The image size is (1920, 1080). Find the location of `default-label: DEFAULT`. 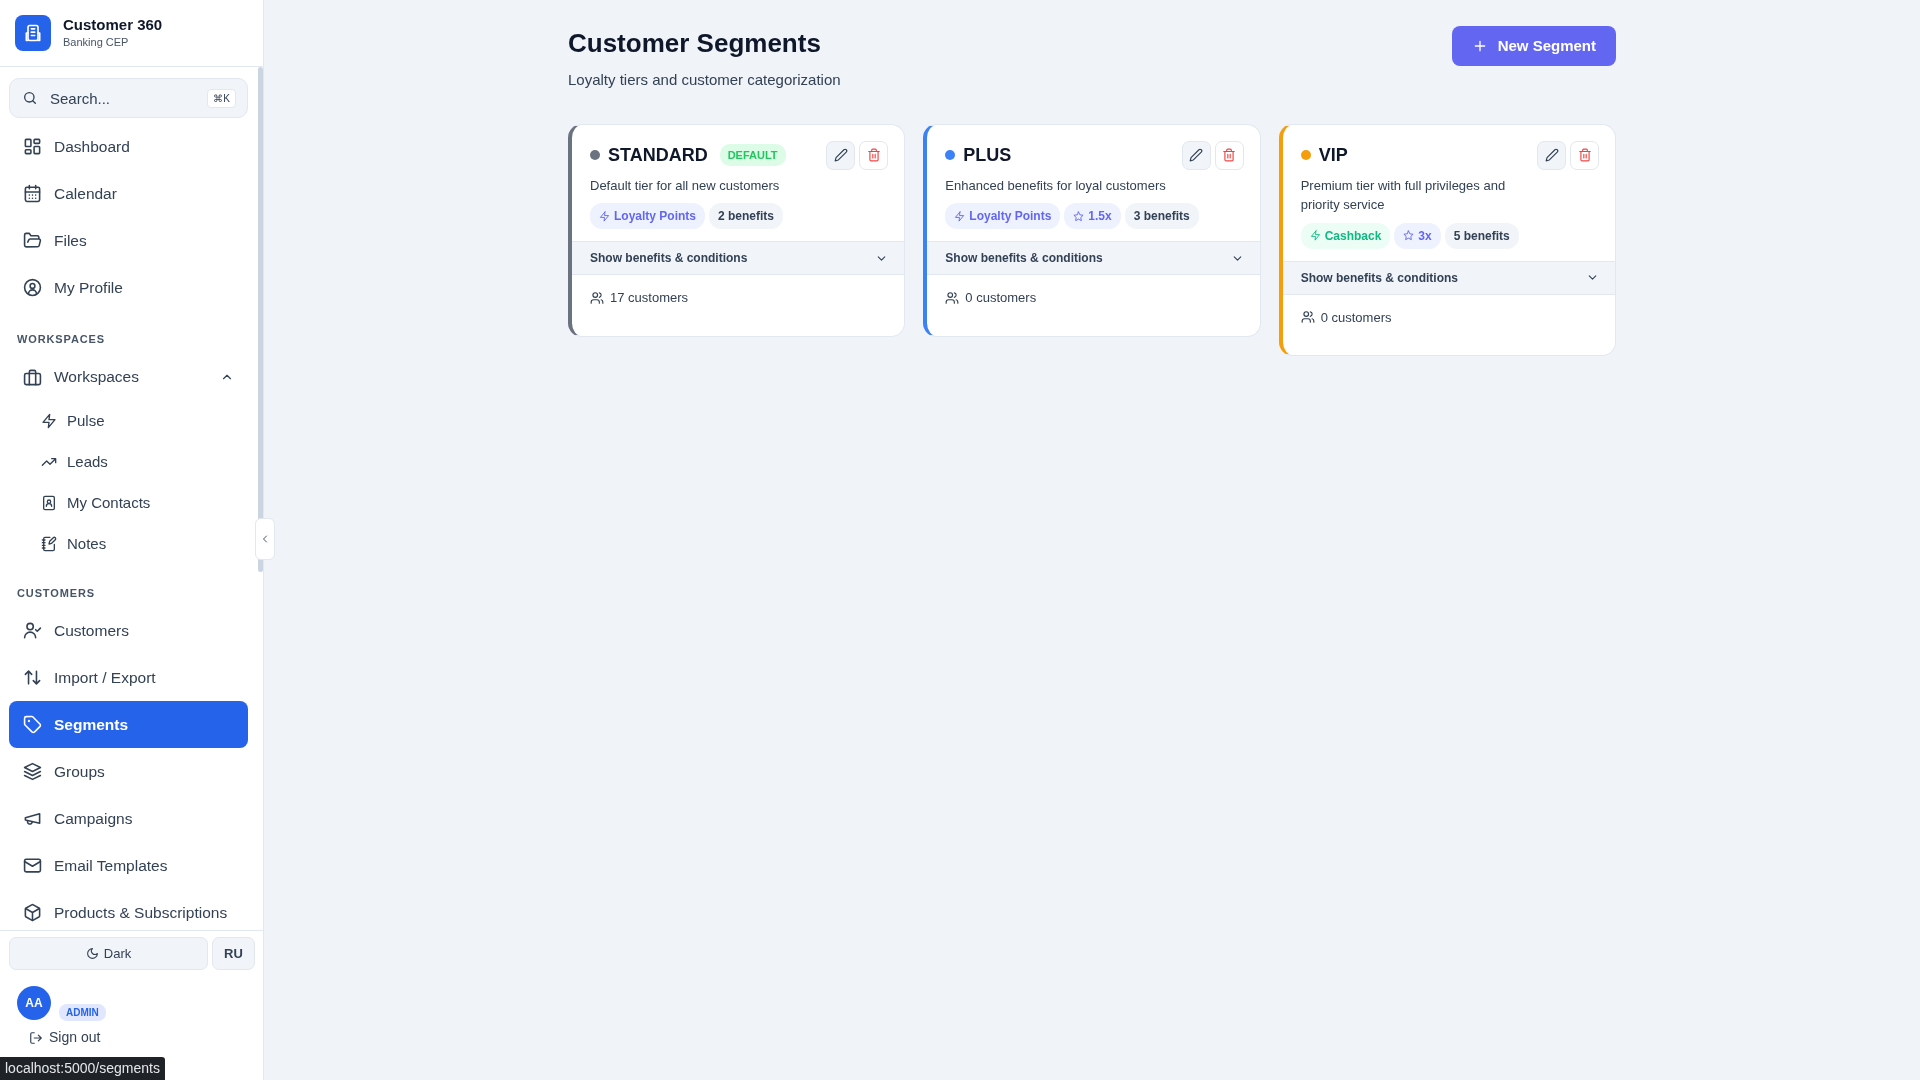

default-label: DEFAULT is located at coordinates (752, 155).